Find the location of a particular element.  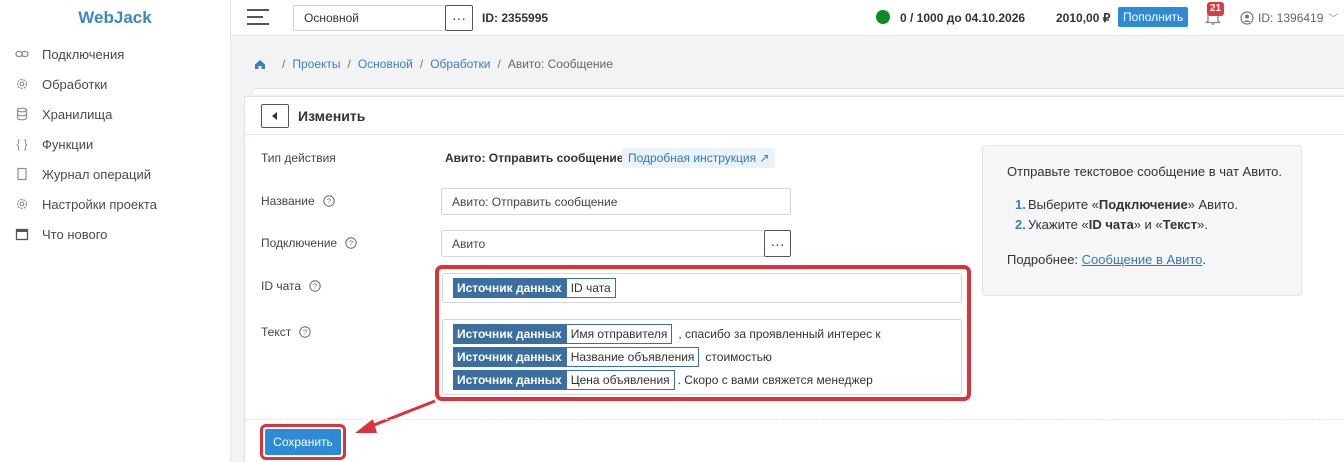

project-id: ID: 2355995 is located at coordinates (515, 18).